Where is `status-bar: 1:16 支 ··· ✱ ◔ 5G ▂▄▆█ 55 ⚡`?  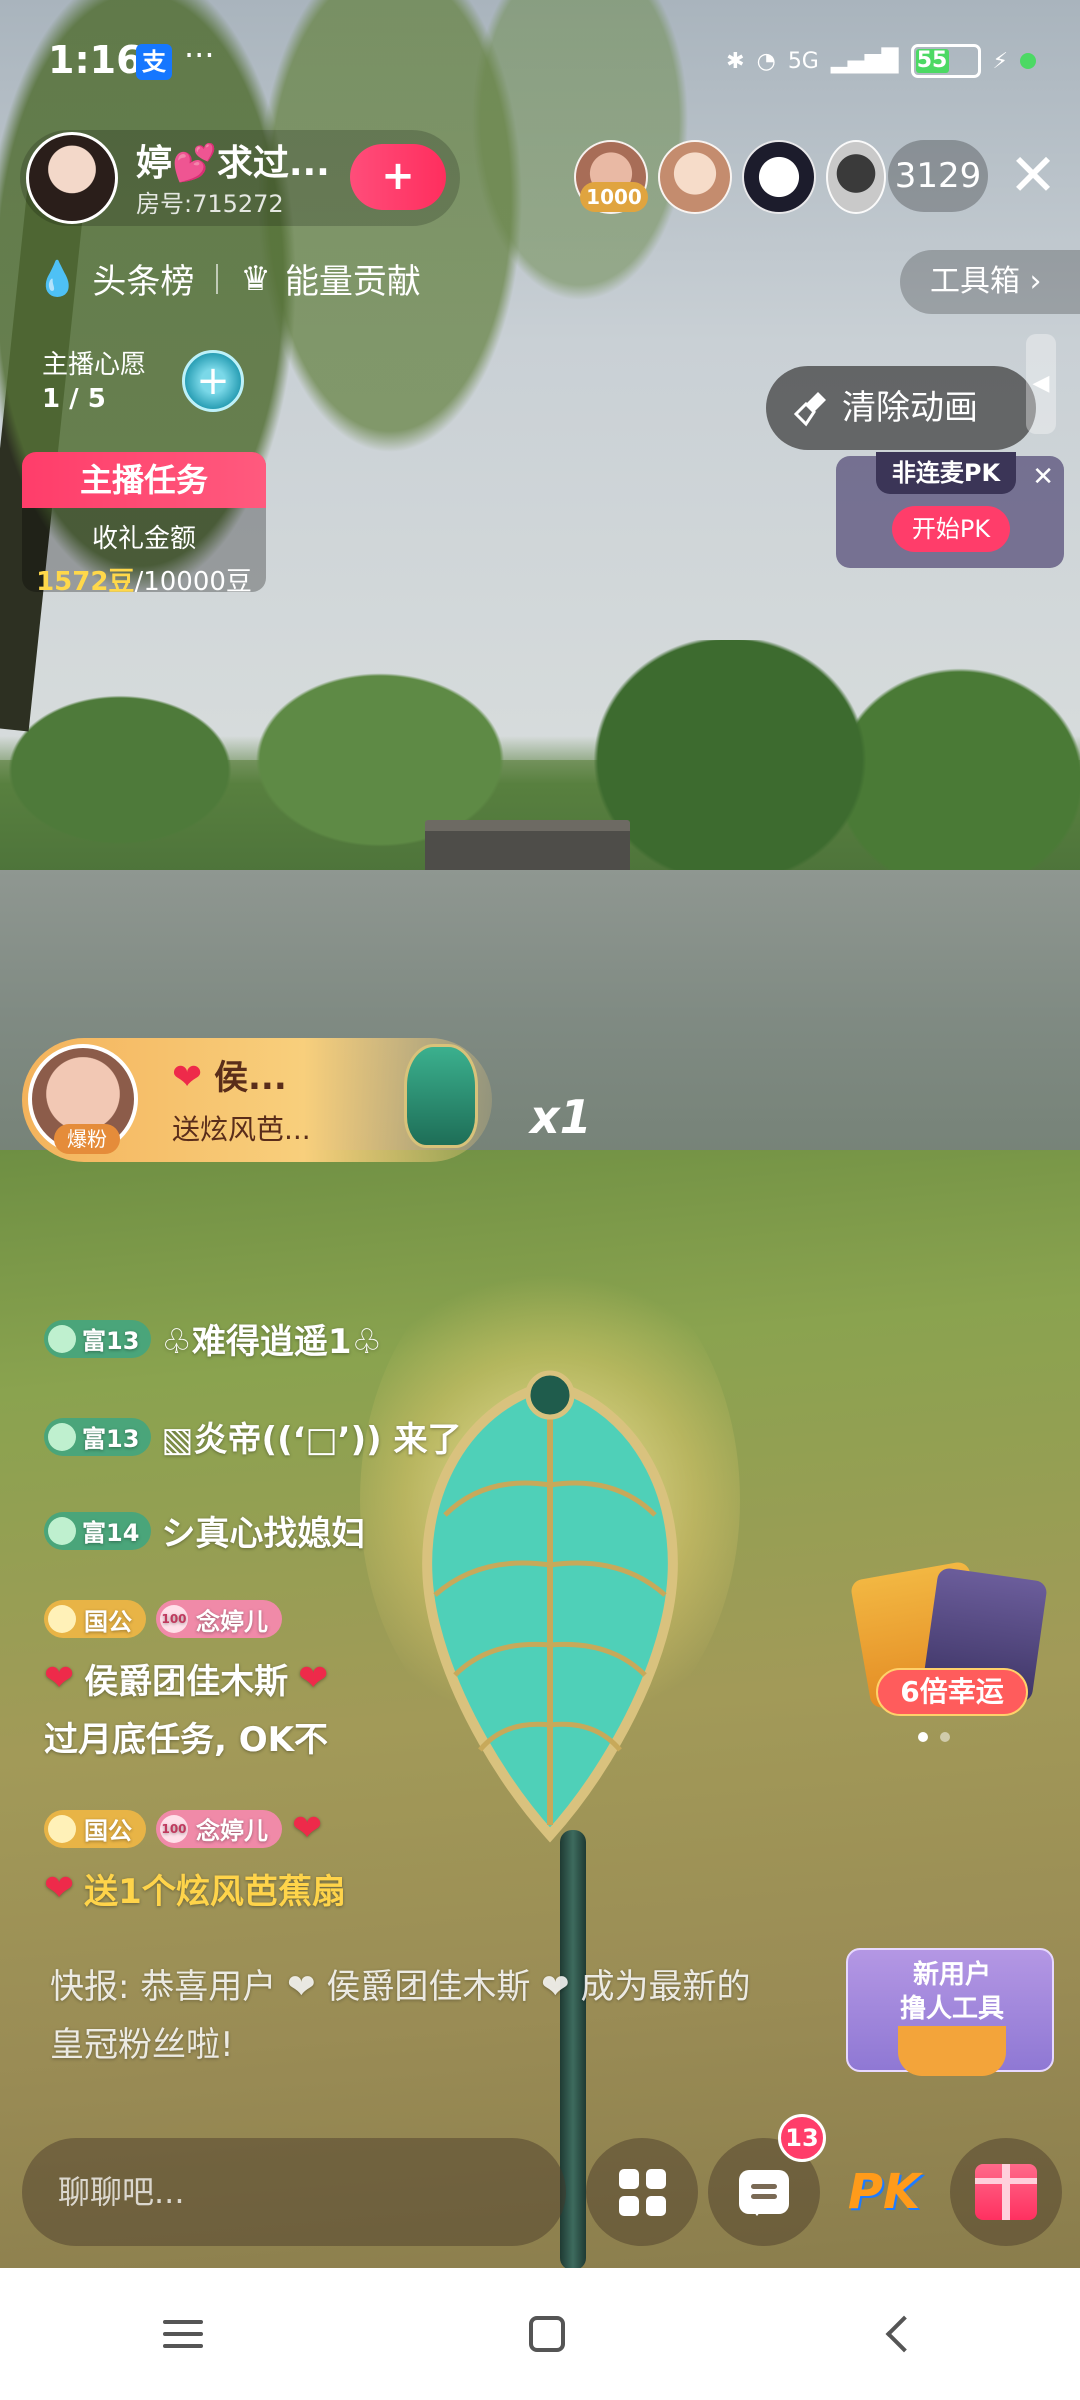 status-bar: 1:16 支 ··· ✱ ◔ 5G ▂▄▆█ 55 ⚡ is located at coordinates (540, 60).